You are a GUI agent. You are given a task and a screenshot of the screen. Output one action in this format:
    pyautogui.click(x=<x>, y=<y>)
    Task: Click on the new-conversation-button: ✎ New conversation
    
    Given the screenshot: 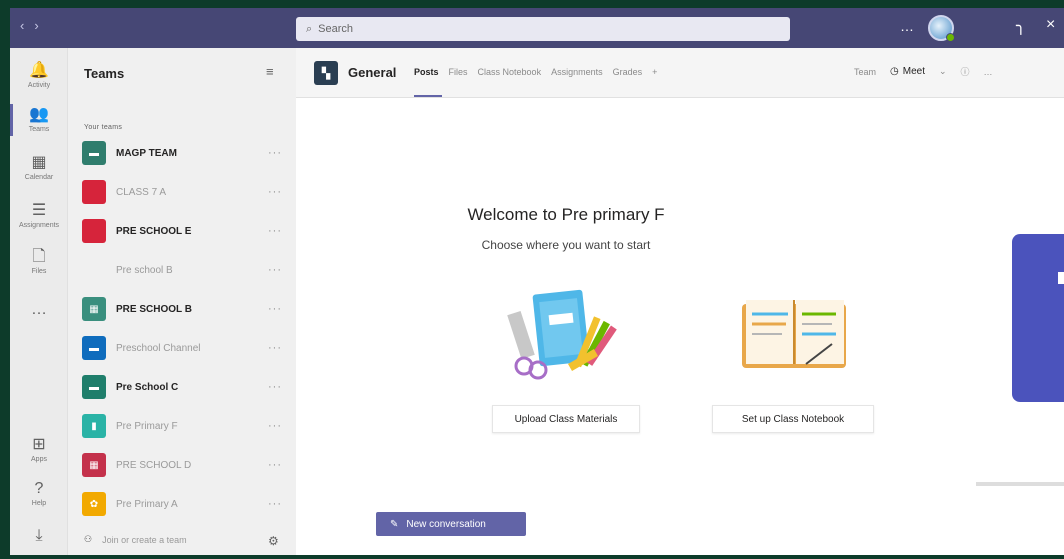 What is the action you would take?
    pyautogui.click(x=451, y=524)
    